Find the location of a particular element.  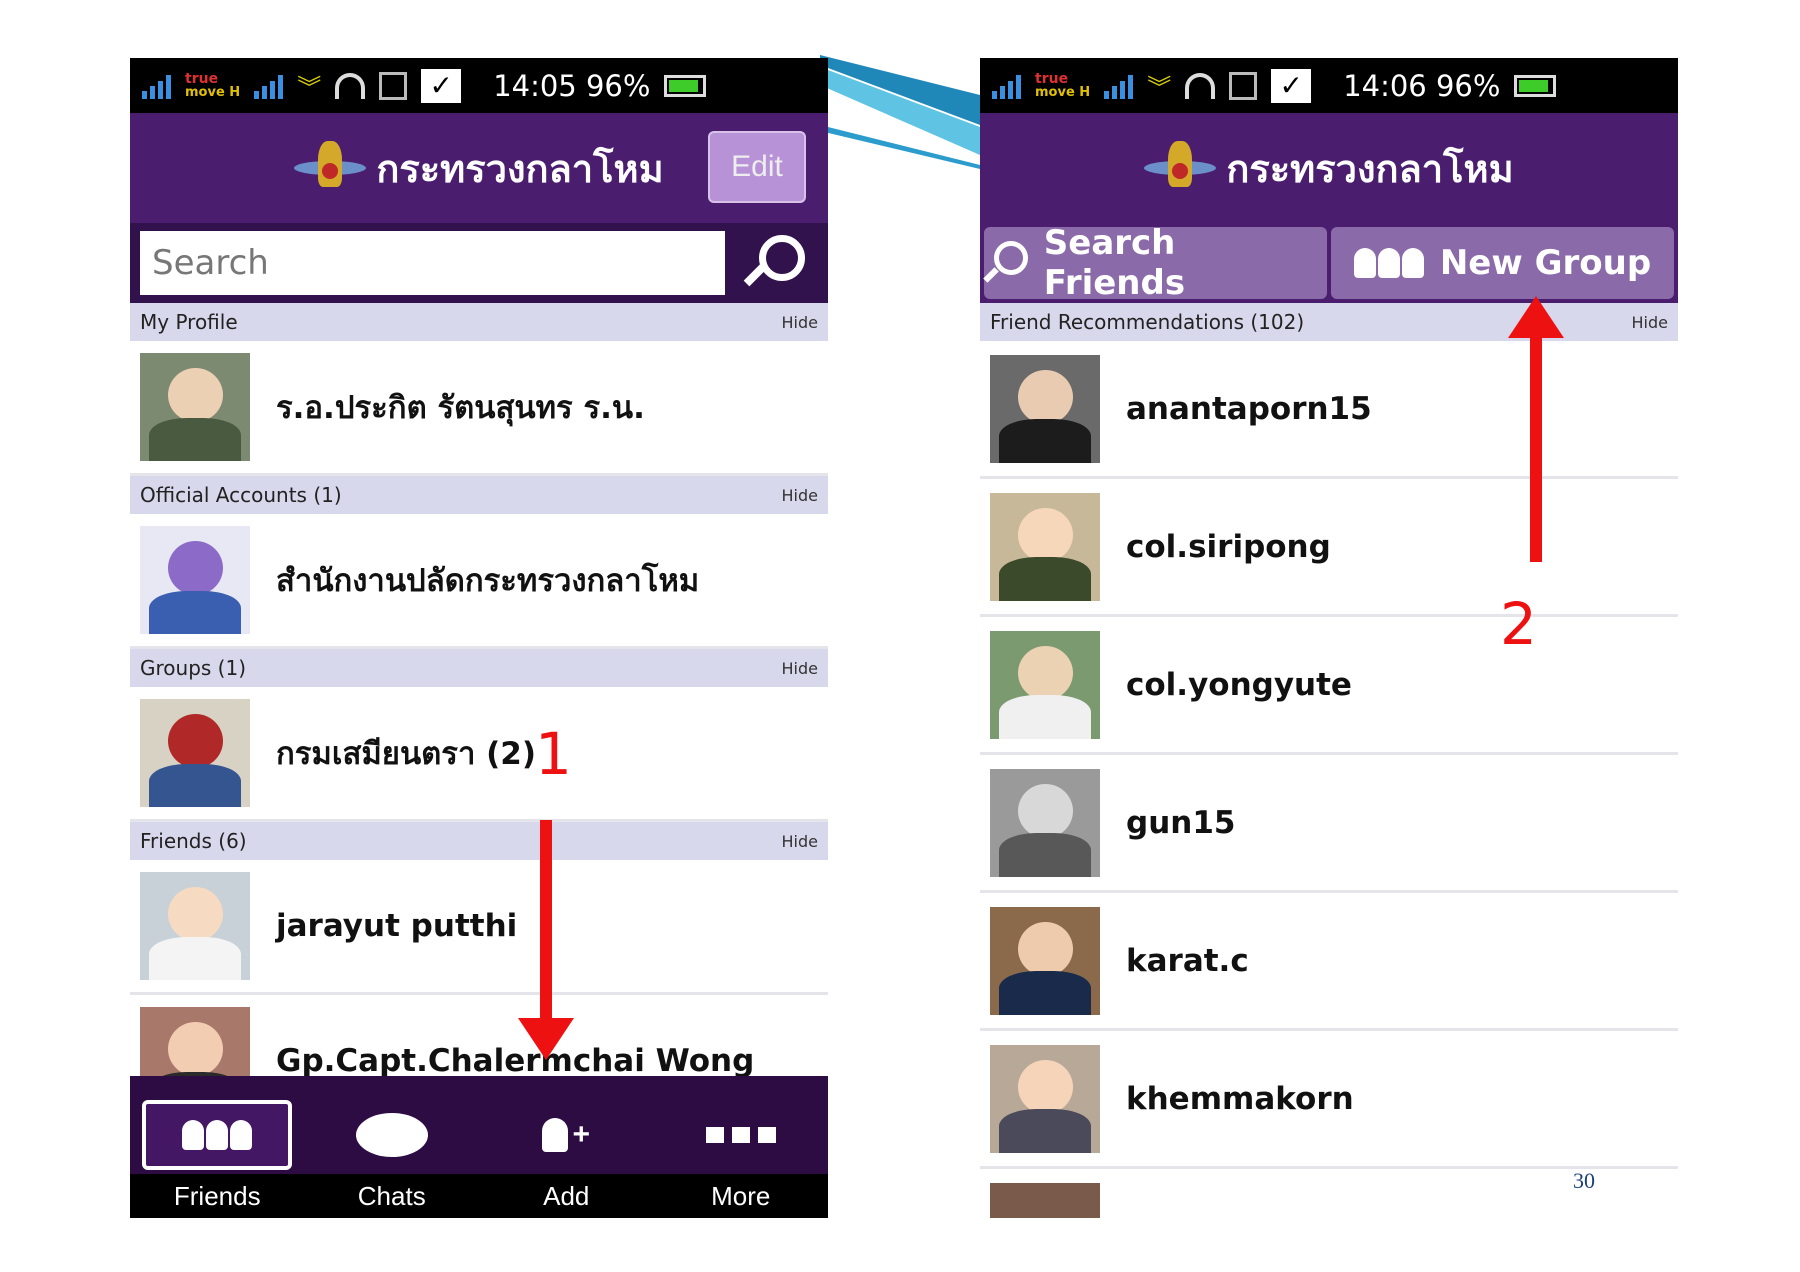

section-label: Friends (6) is located at coordinates (193, 841).